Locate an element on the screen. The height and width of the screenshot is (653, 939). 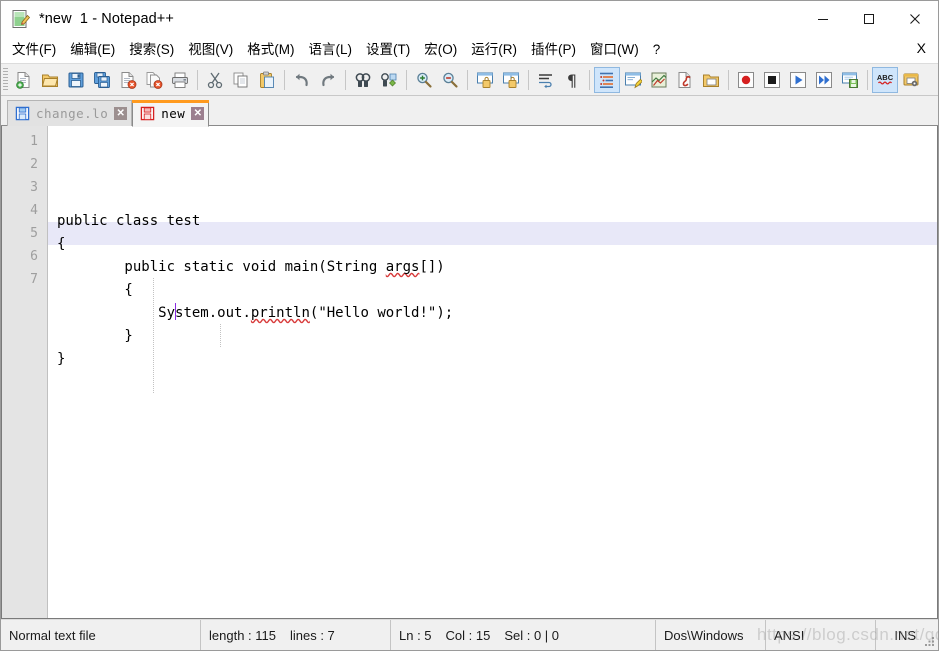
toolbar-grip is located at coordinates (5, 79).